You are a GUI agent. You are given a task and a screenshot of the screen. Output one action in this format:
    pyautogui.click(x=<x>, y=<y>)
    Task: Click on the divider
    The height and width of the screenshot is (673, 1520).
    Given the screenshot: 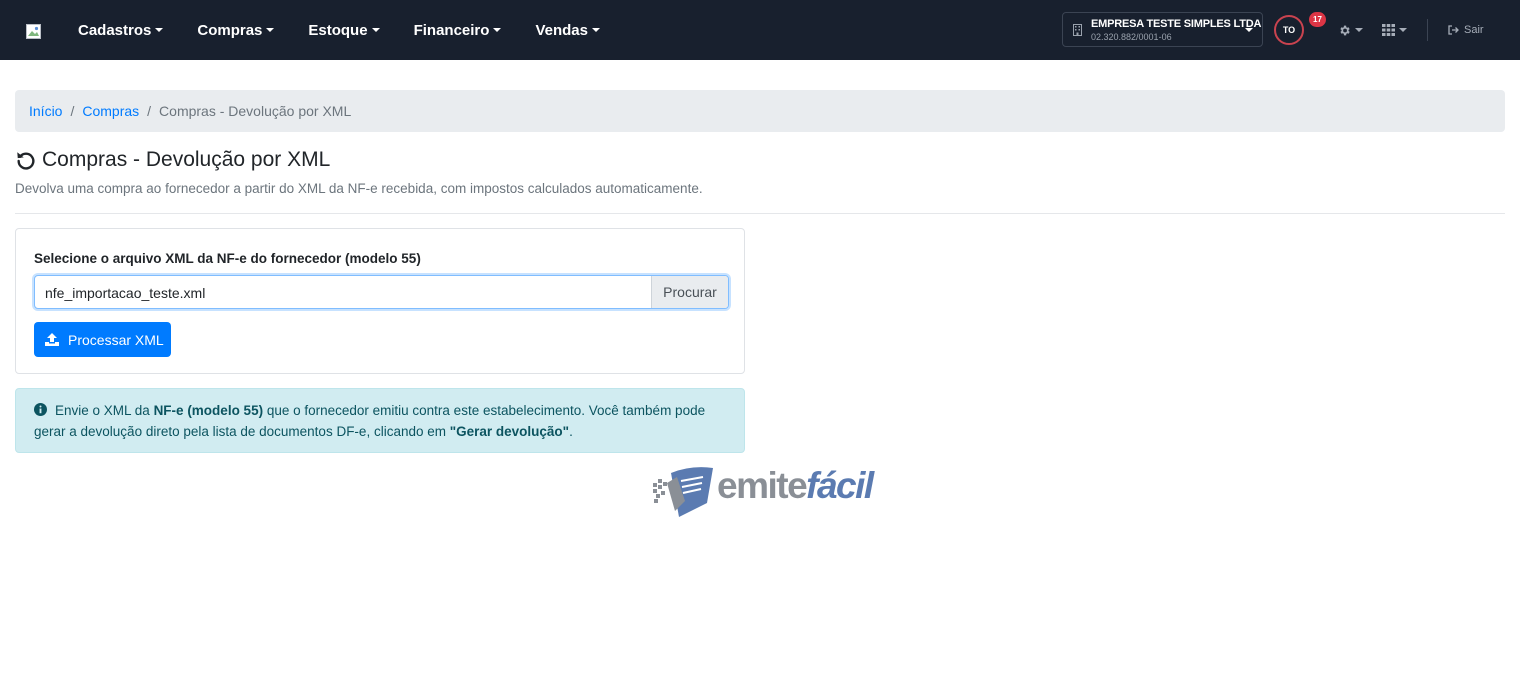 What is the action you would take?
    pyautogui.click(x=760, y=213)
    